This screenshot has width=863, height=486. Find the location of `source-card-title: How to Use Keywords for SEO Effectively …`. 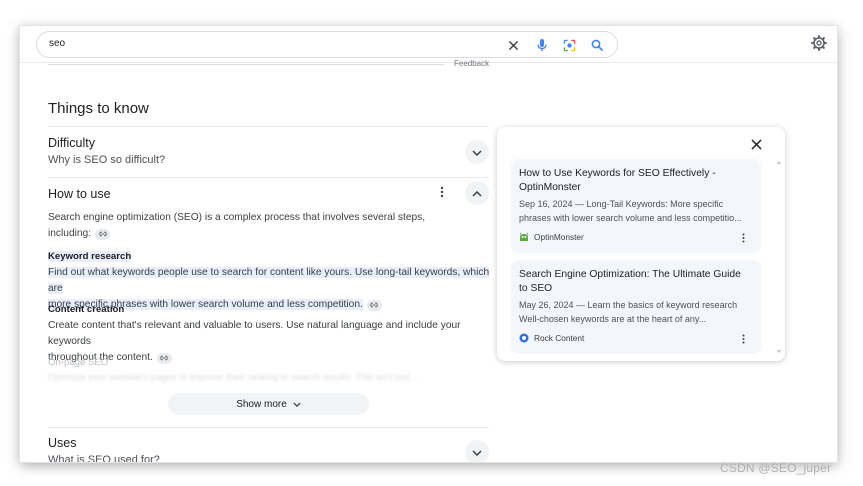

source-card-title: How to Use Keywords for SEO Effectively … is located at coordinates (633, 180).